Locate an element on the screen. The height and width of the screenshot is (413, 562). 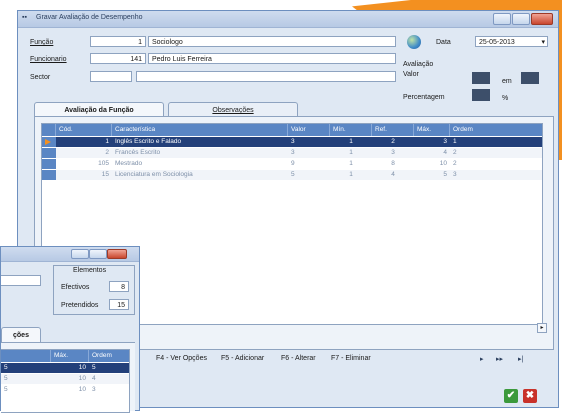
pretendidos-input: 15 is located at coordinates (119, 304).